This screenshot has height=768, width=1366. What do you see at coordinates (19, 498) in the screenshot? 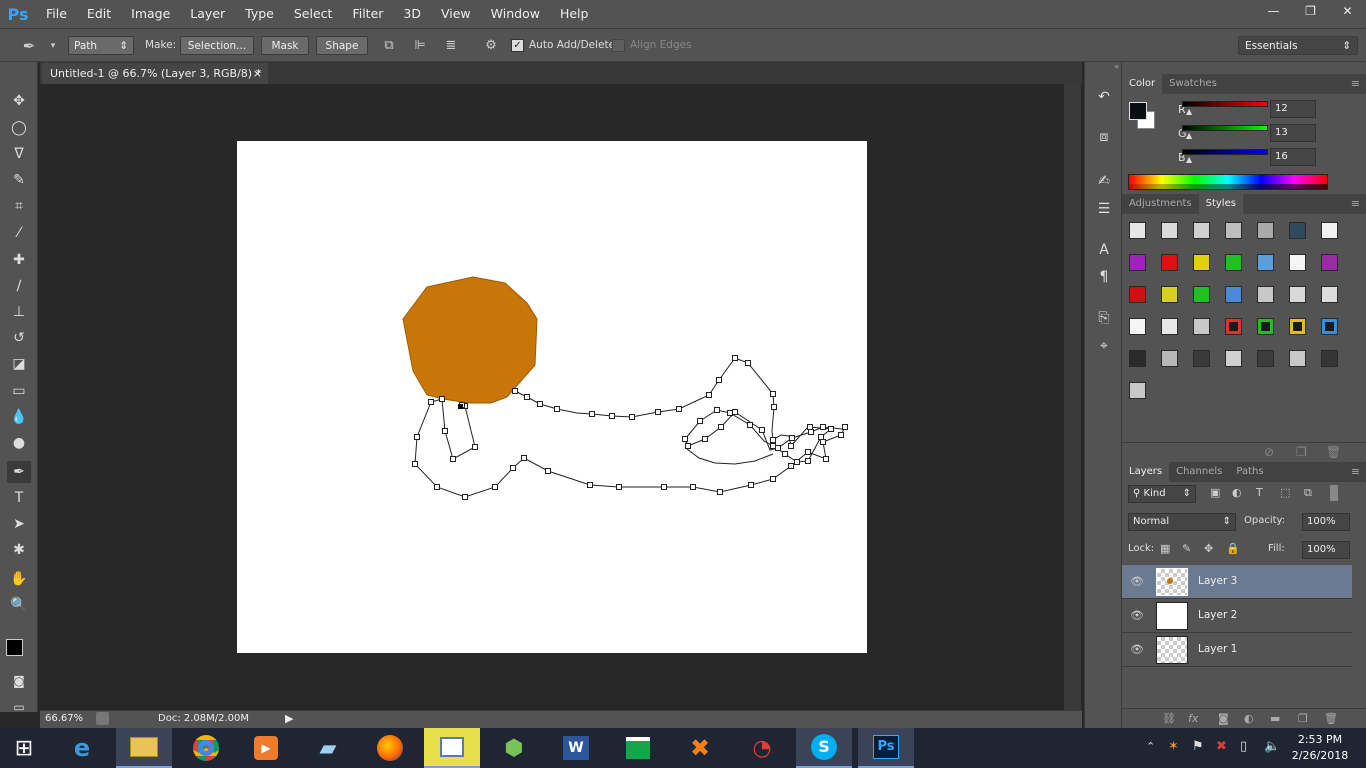
I see `type-tool-icon: T` at bounding box center [19, 498].